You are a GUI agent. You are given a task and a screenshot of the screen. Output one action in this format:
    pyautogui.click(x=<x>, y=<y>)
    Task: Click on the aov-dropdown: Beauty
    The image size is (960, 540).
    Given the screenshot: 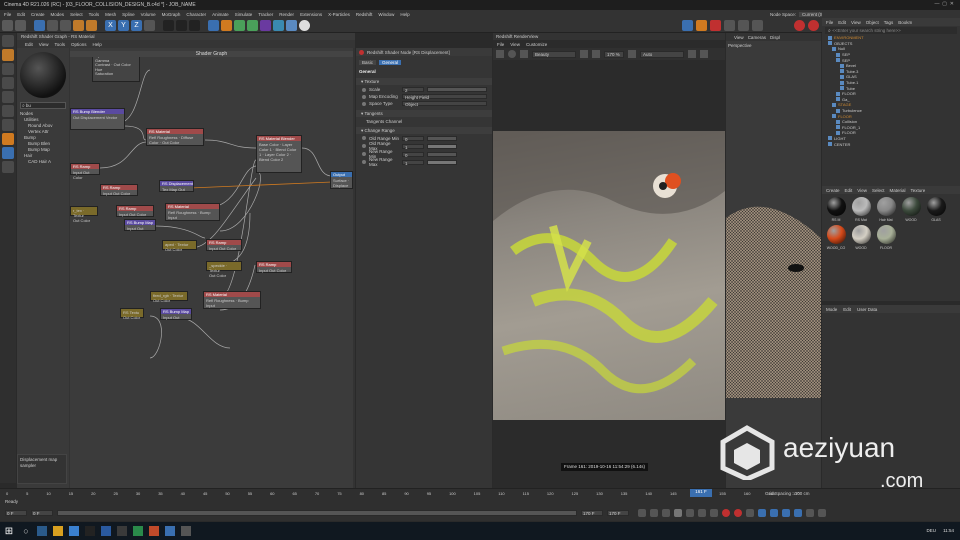 What is the action you would take?
    pyautogui.click(x=554, y=54)
    